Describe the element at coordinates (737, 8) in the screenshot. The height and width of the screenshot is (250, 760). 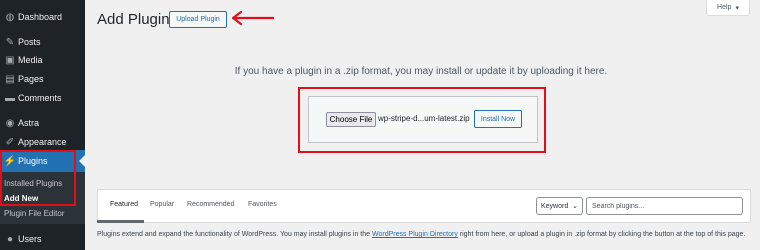
I see `caret-down-icon: ▾` at that location.